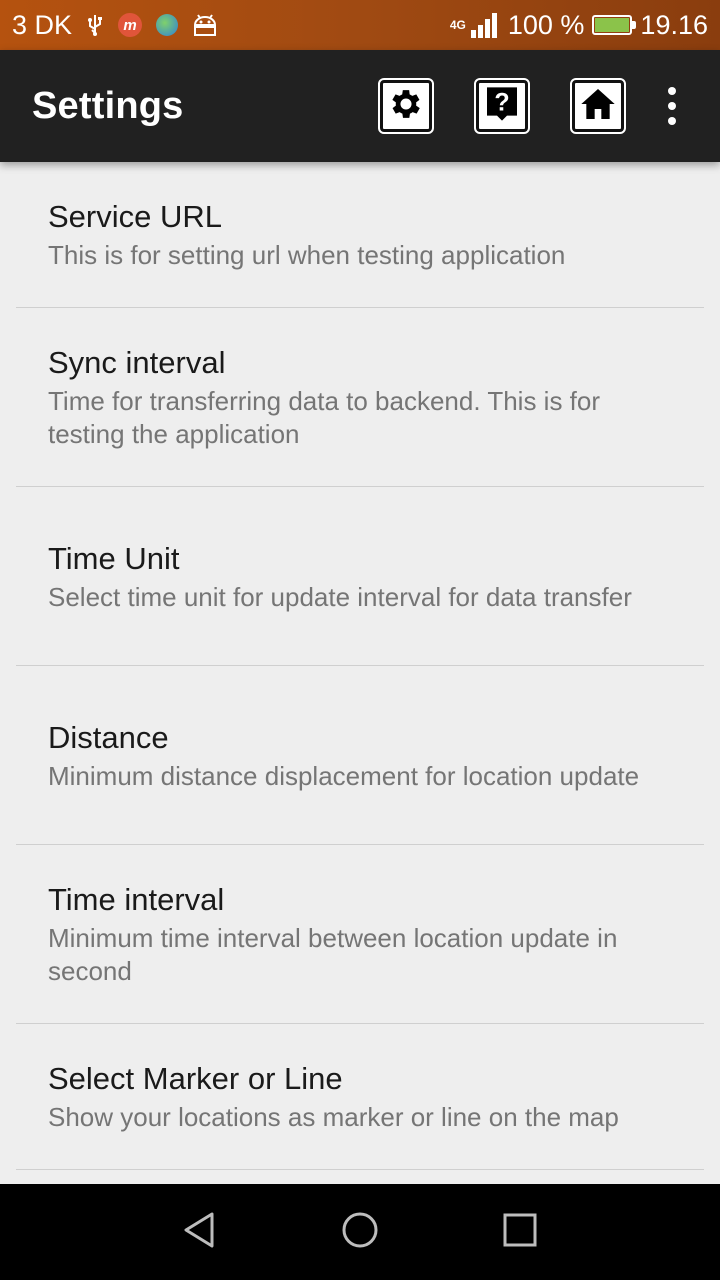 This screenshot has width=720, height=1280. I want to click on settings-icon, so click(406, 106).